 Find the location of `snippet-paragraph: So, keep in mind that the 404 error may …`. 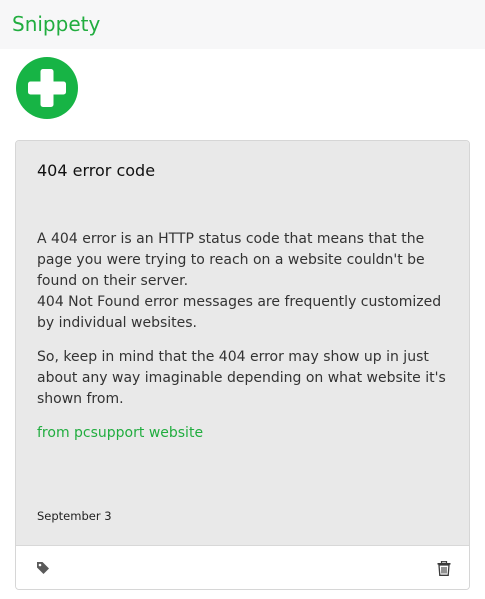

snippet-paragraph: So, keep in mind that the 404 error may … is located at coordinates (241, 378).